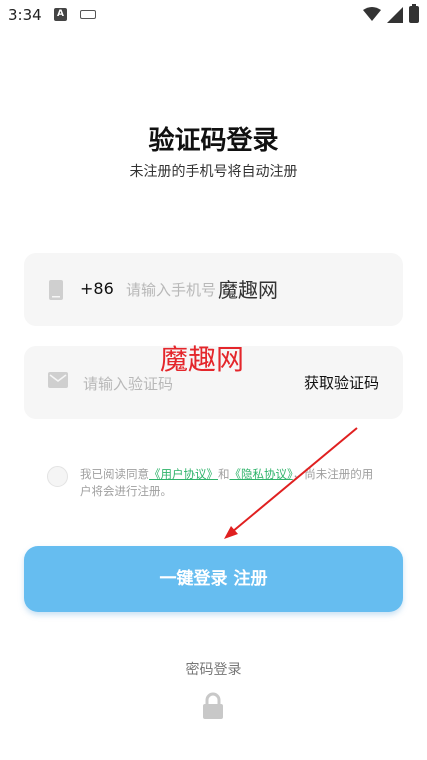  Describe the element at coordinates (230, 483) in the screenshot. I see `agreement-text: 我已阅读同意《用户协议》和《隐私协议》，尚未注册的用户将会进行注册。` at that location.